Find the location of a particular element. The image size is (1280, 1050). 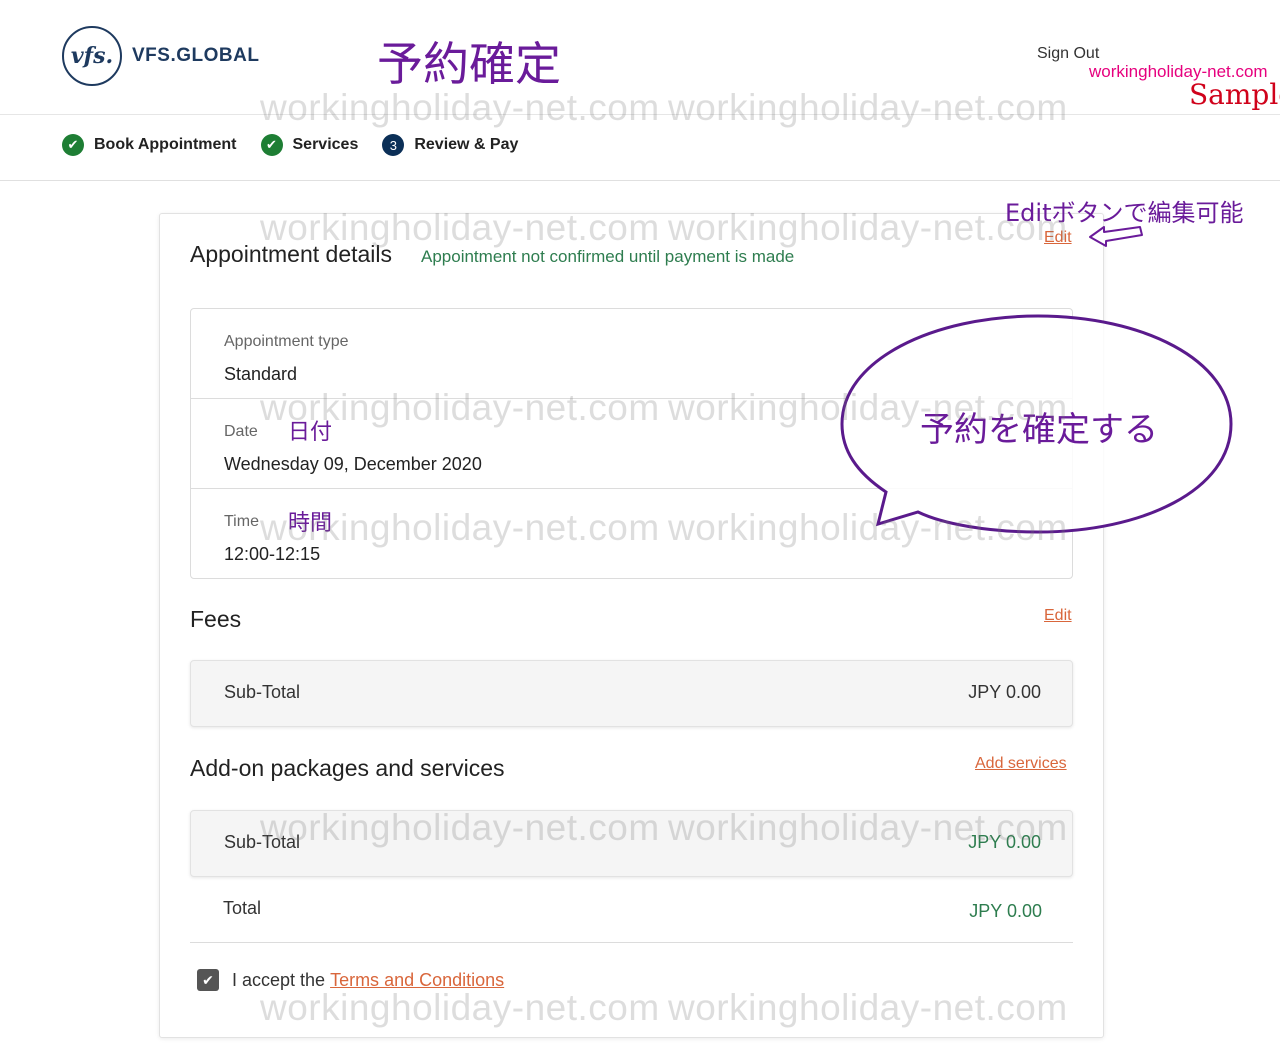

stepper-divider is located at coordinates (640, 180).